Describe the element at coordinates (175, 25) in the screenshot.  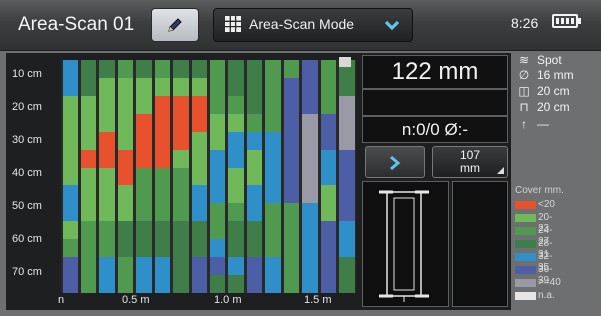
I see `edit-button` at that location.